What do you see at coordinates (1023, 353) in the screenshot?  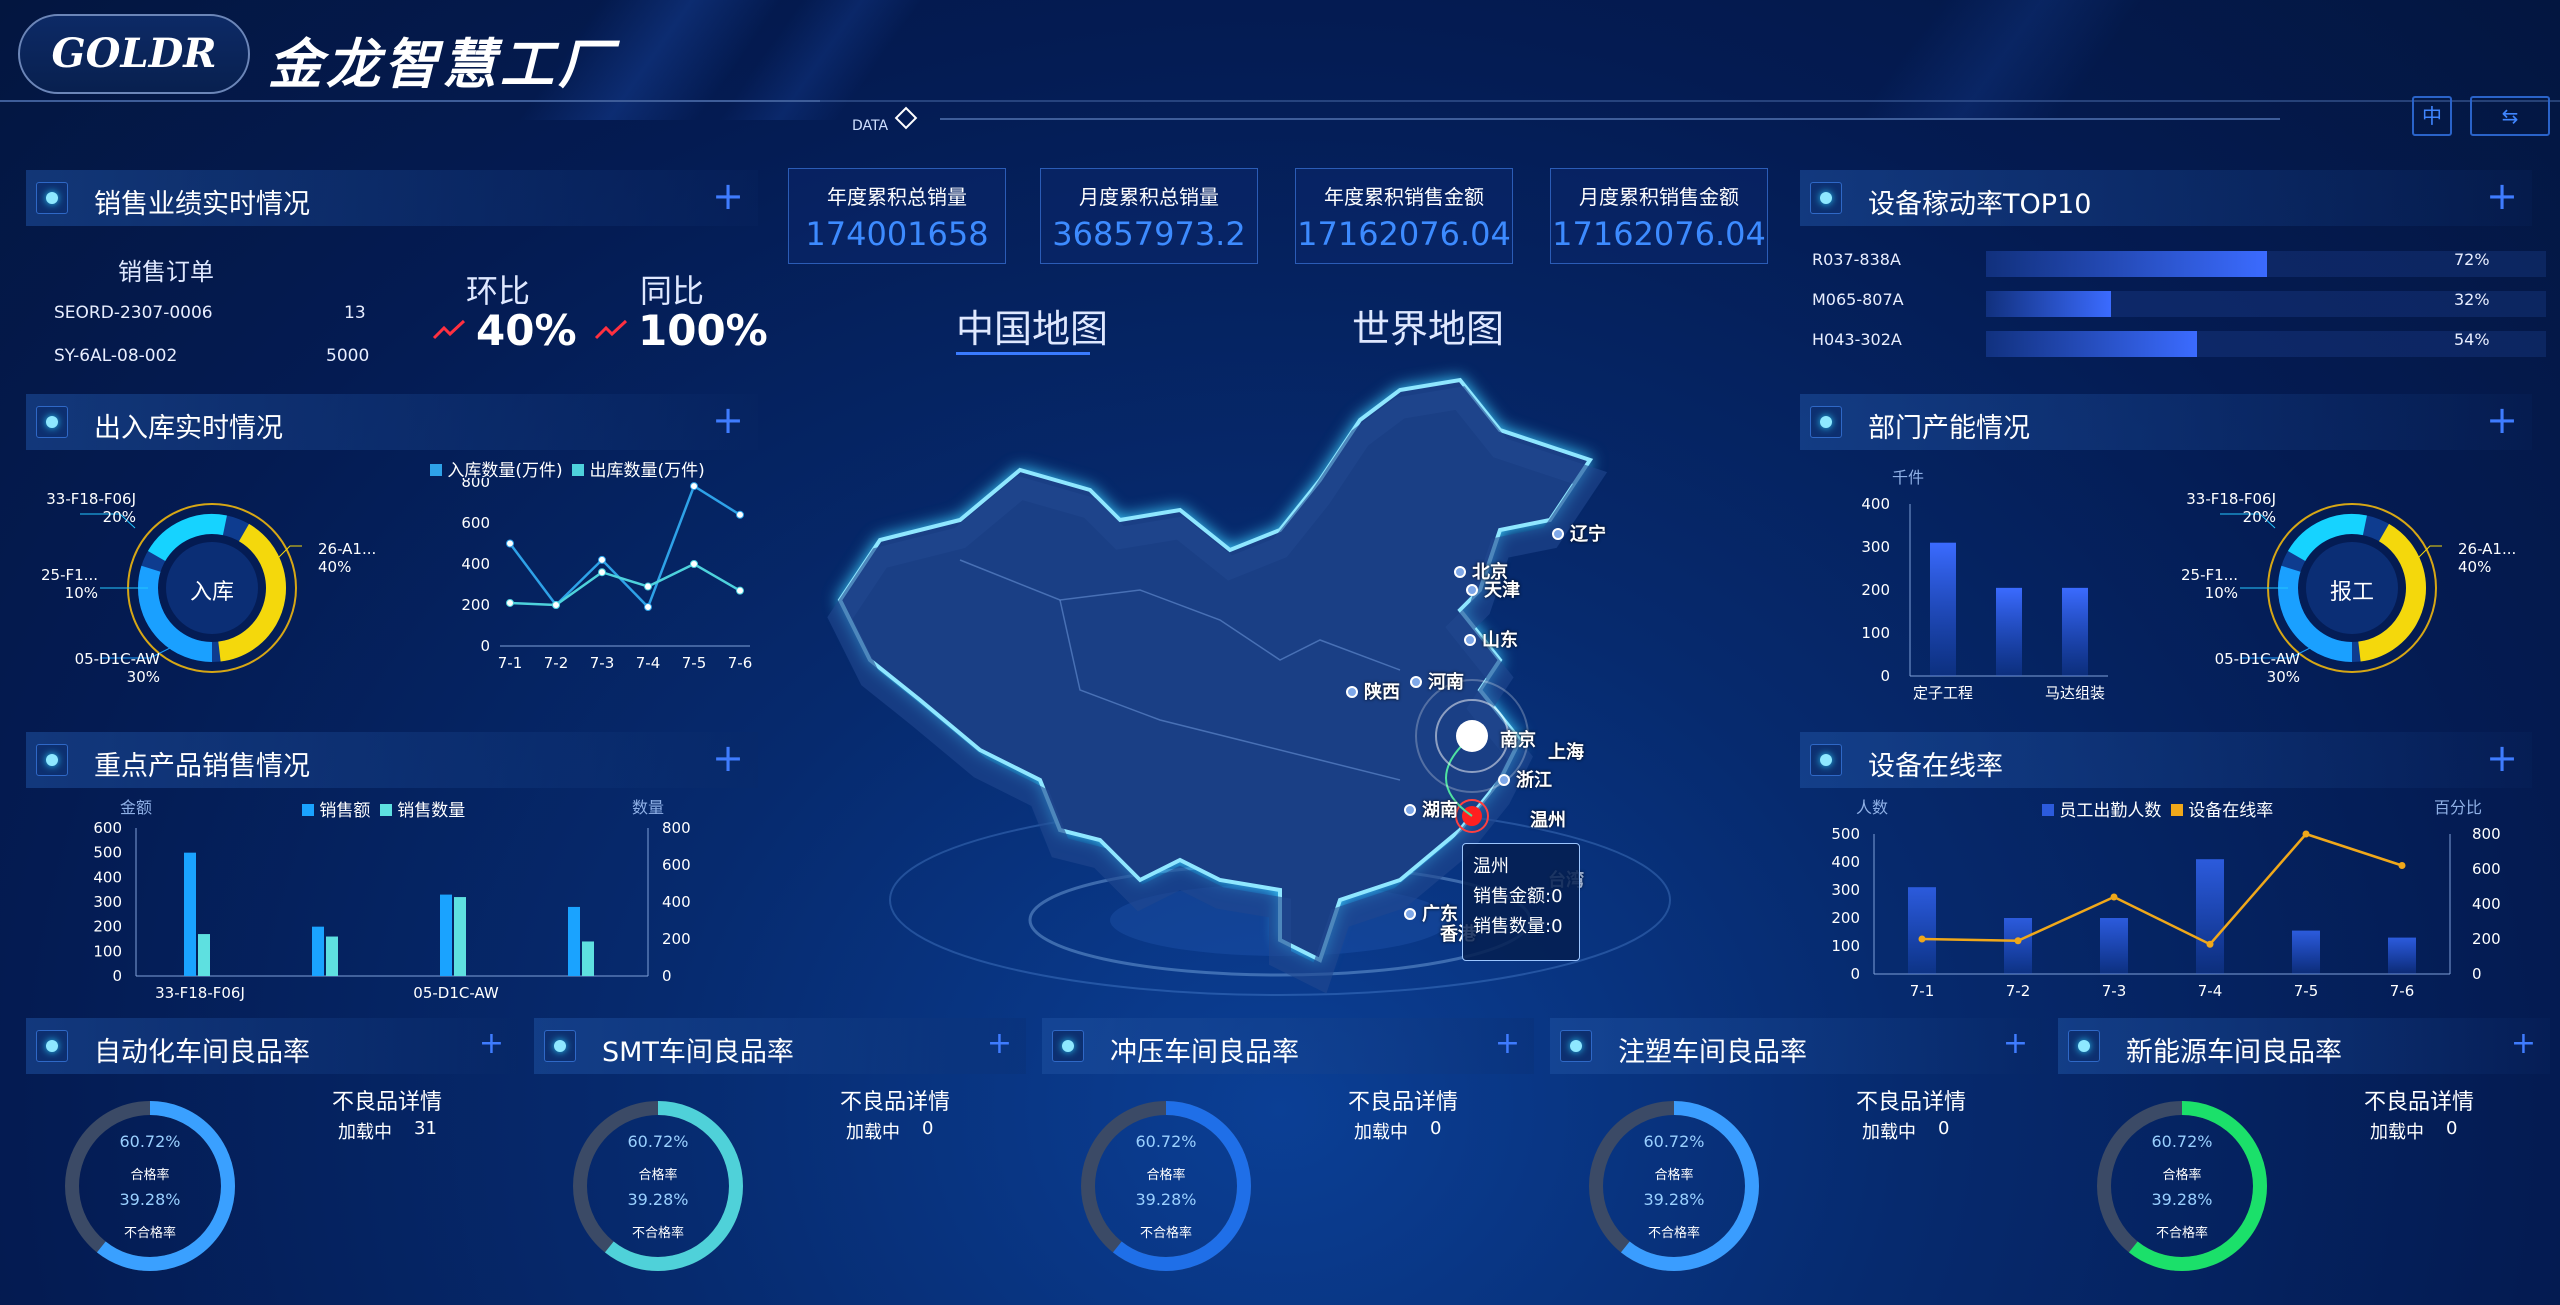 I see `tab-underline` at bounding box center [1023, 353].